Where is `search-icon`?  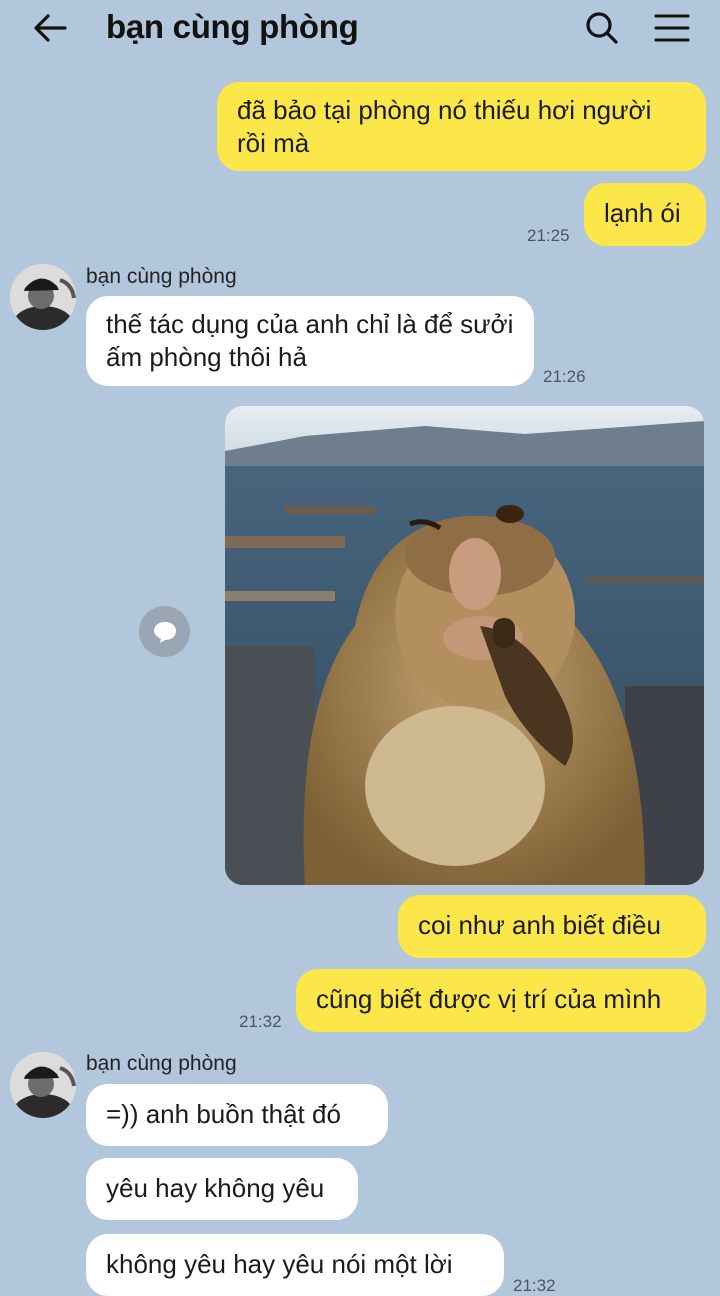
search-icon is located at coordinates (602, 28).